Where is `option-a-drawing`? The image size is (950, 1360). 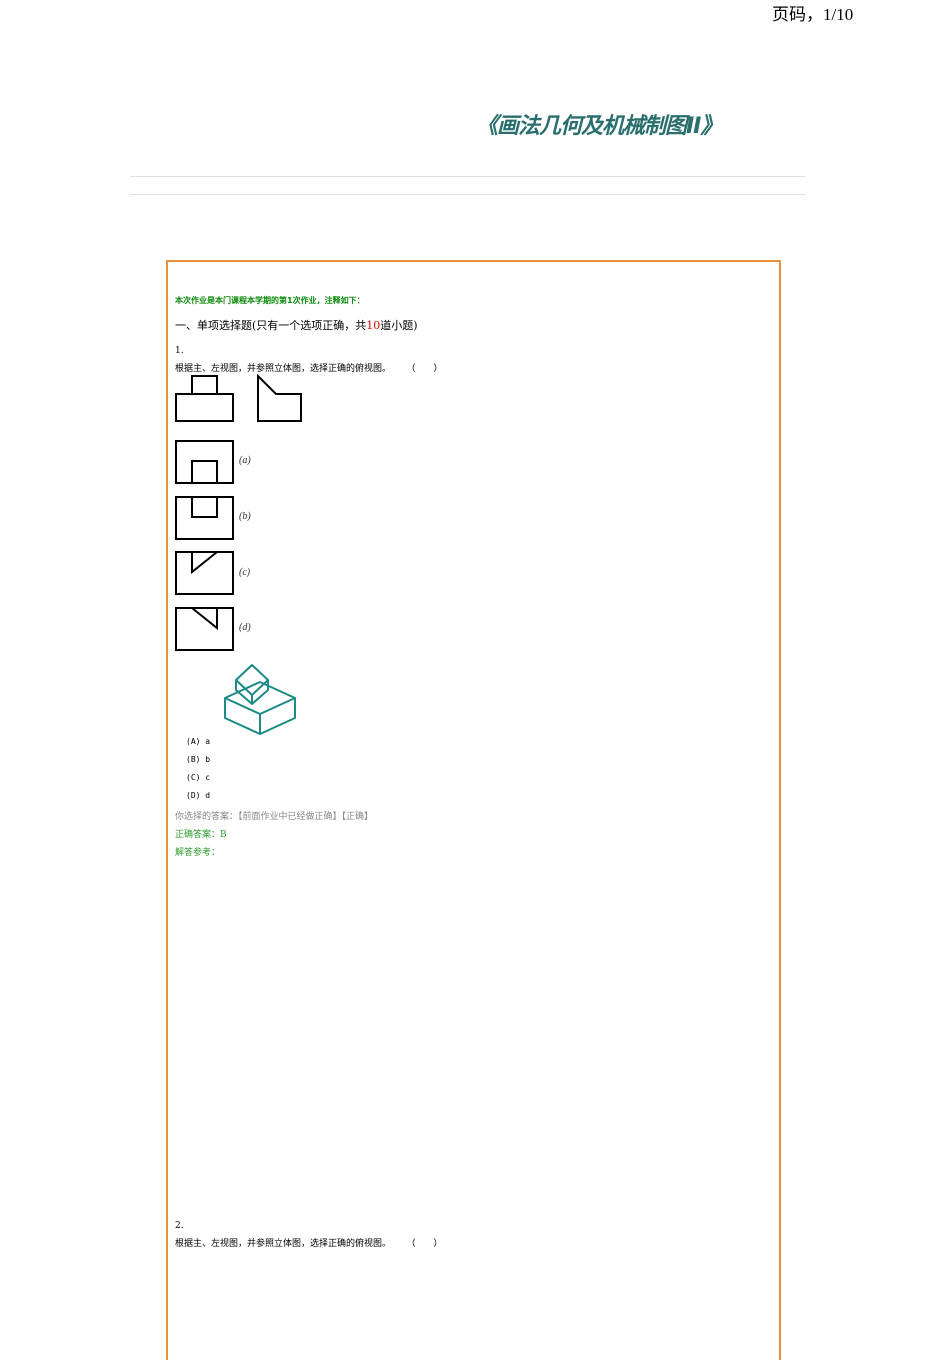 option-a-drawing is located at coordinates (204, 462).